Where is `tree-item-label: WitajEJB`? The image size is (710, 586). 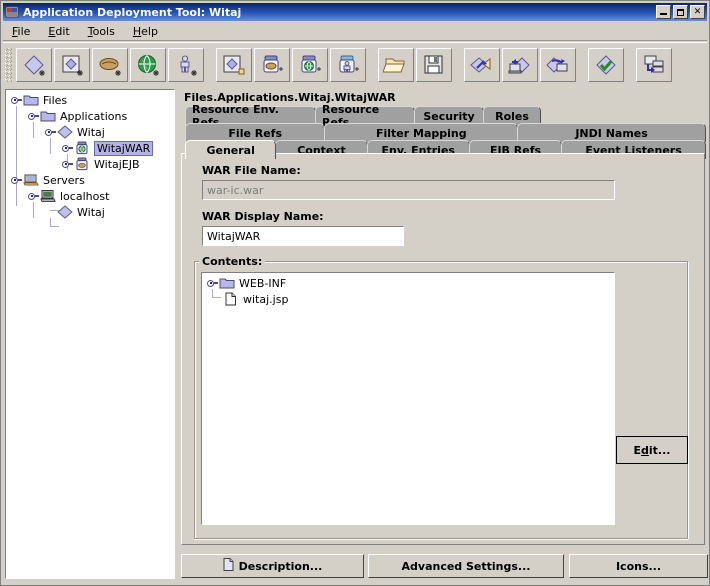 tree-item-label: WitajEJB is located at coordinates (117, 164).